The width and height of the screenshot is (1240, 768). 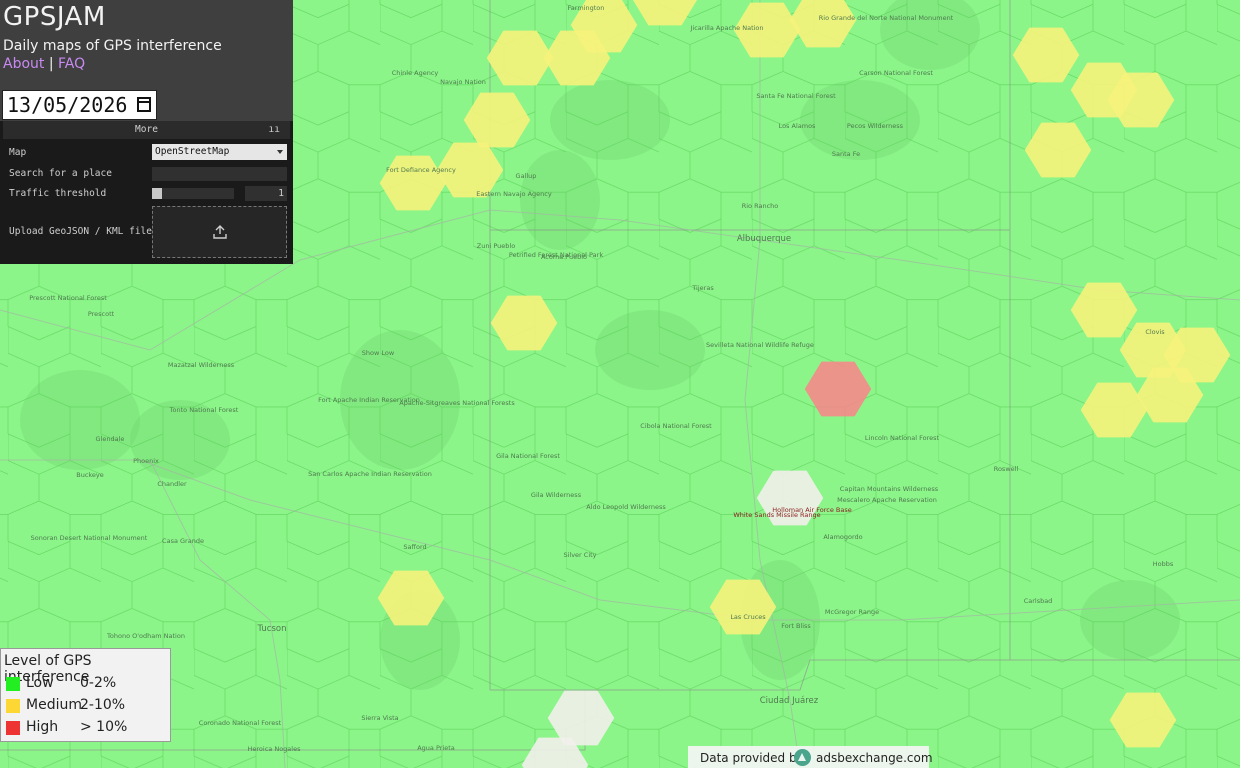 What do you see at coordinates (23, 64) in the screenshot?
I see `about-link: About` at bounding box center [23, 64].